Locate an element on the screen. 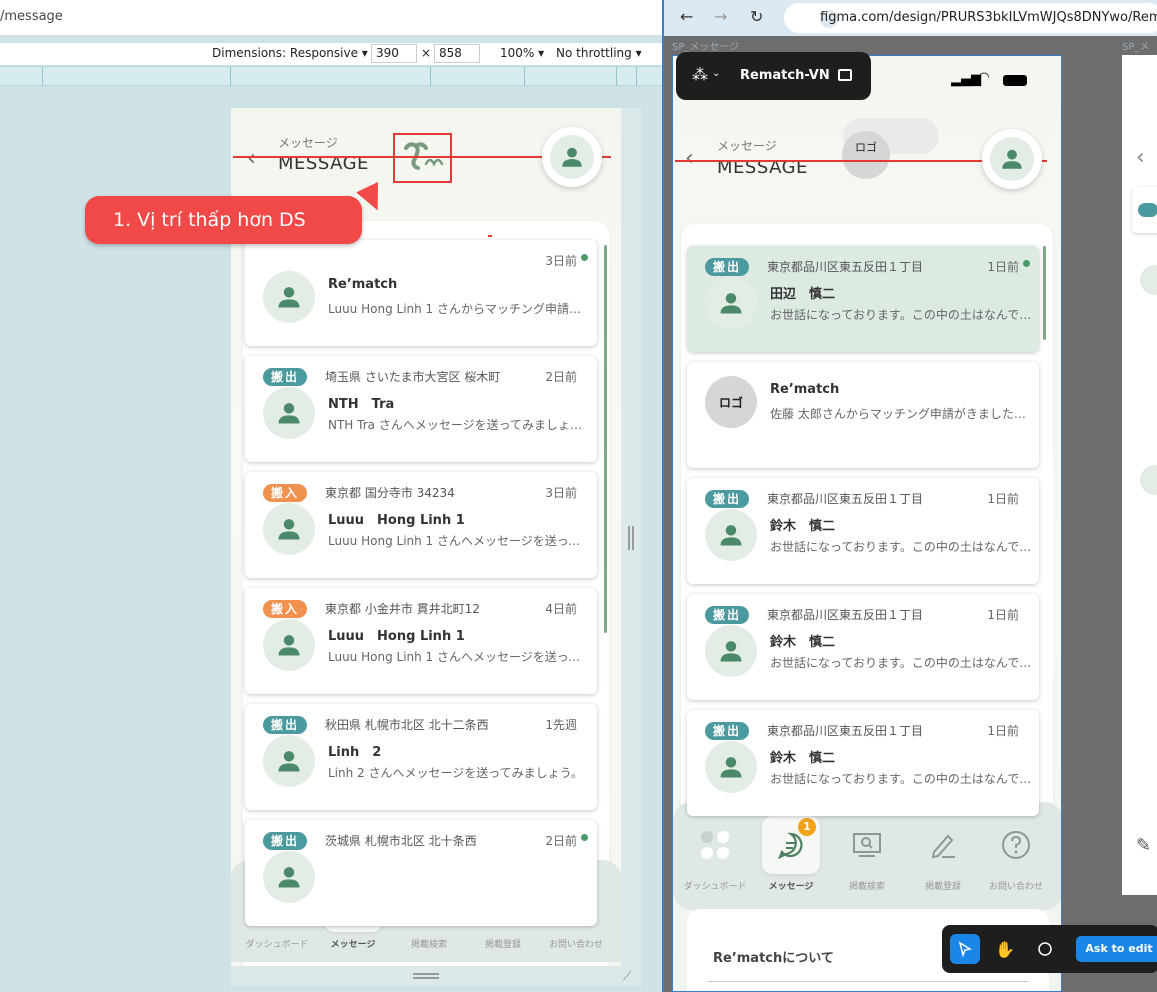  nav-label: 掲載登録 is located at coordinates (942, 887).